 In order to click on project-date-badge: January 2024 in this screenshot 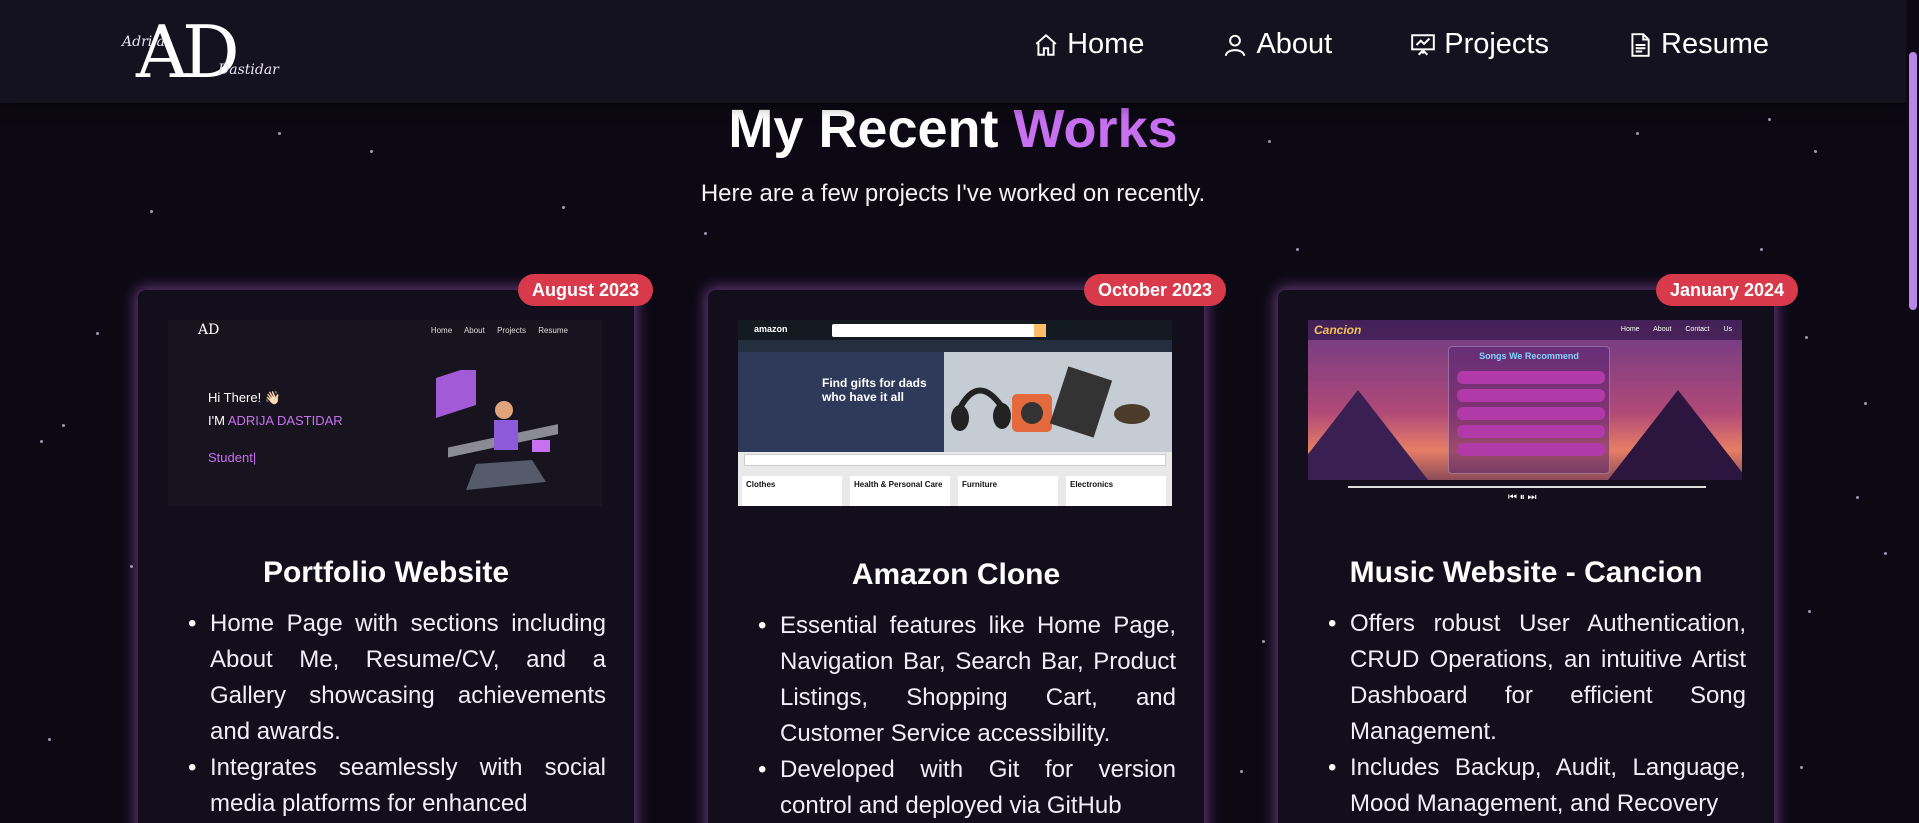, I will do `click(1727, 290)`.